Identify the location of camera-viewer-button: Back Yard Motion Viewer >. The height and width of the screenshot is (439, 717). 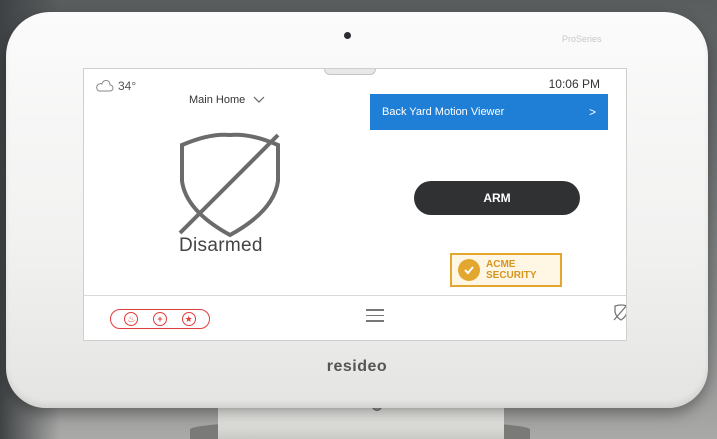
(489, 112).